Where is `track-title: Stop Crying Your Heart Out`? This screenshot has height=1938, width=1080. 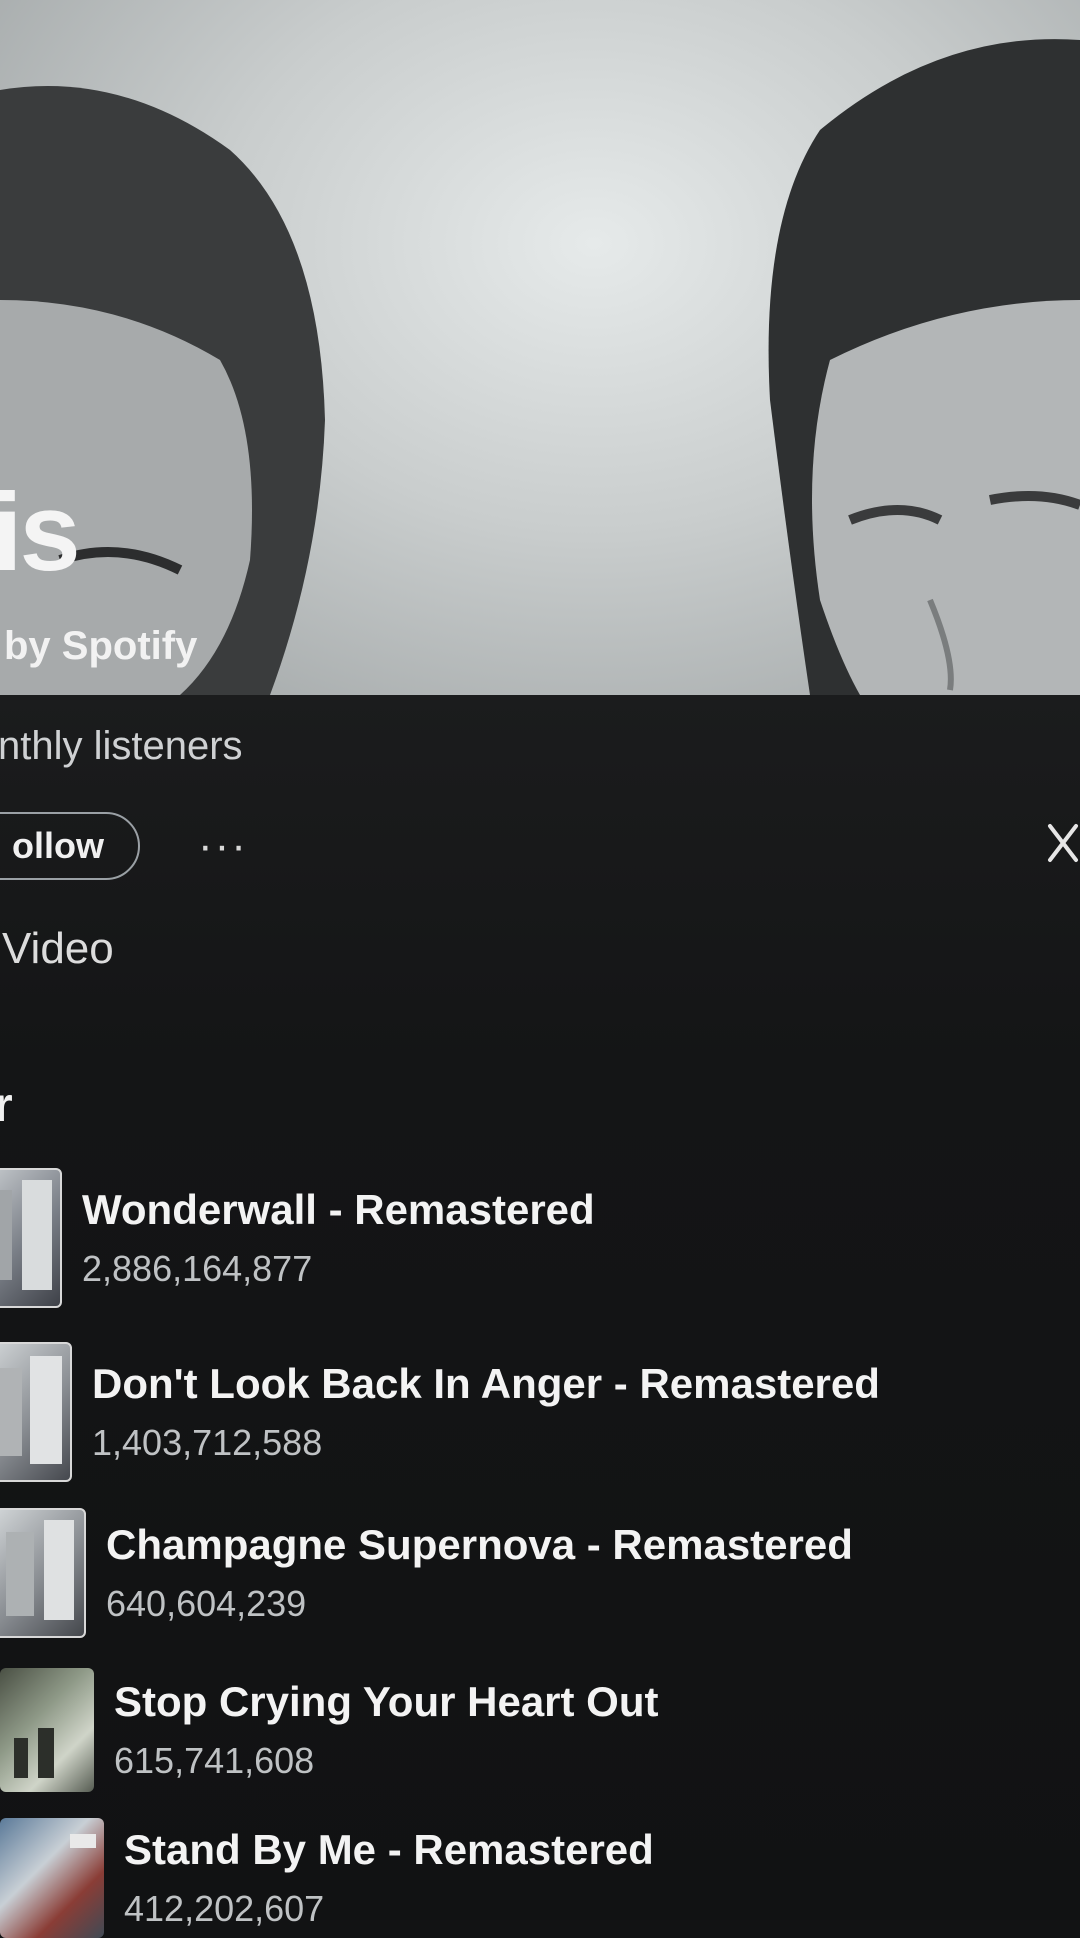 track-title: Stop Crying Your Heart Out is located at coordinates (386, 1701).